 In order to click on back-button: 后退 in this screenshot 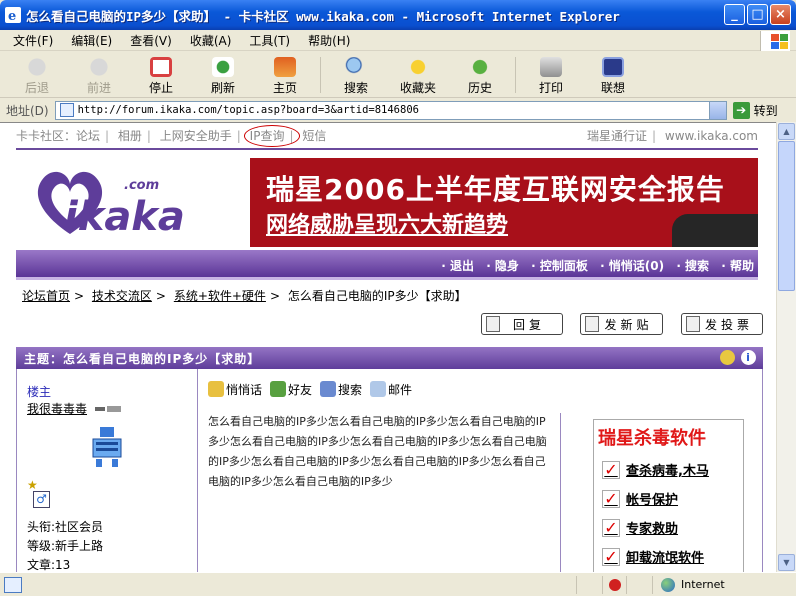, I will do `click(37, 74)`.